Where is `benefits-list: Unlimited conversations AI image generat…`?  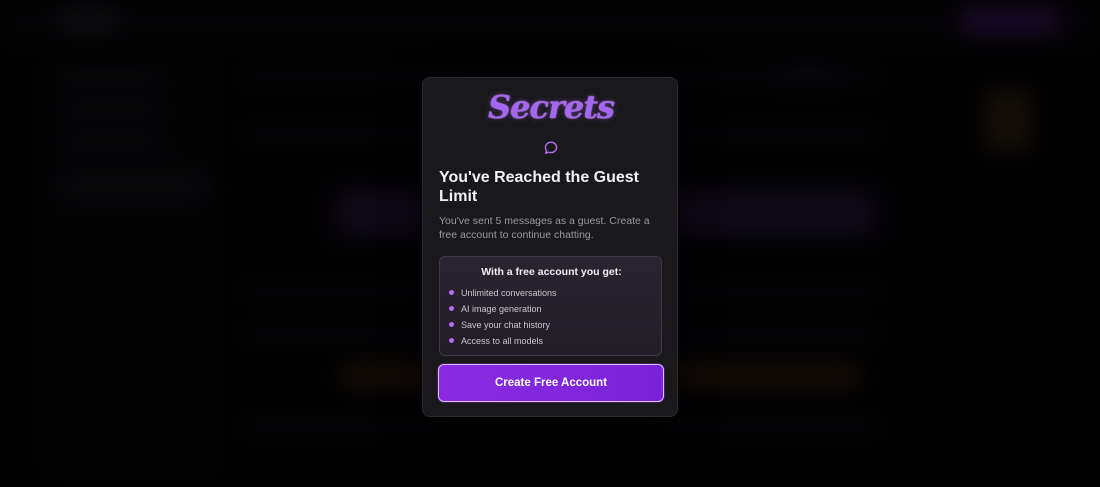
benefits-list: Unlimited conversations AI image generat… is located at coordinates (502, 319).